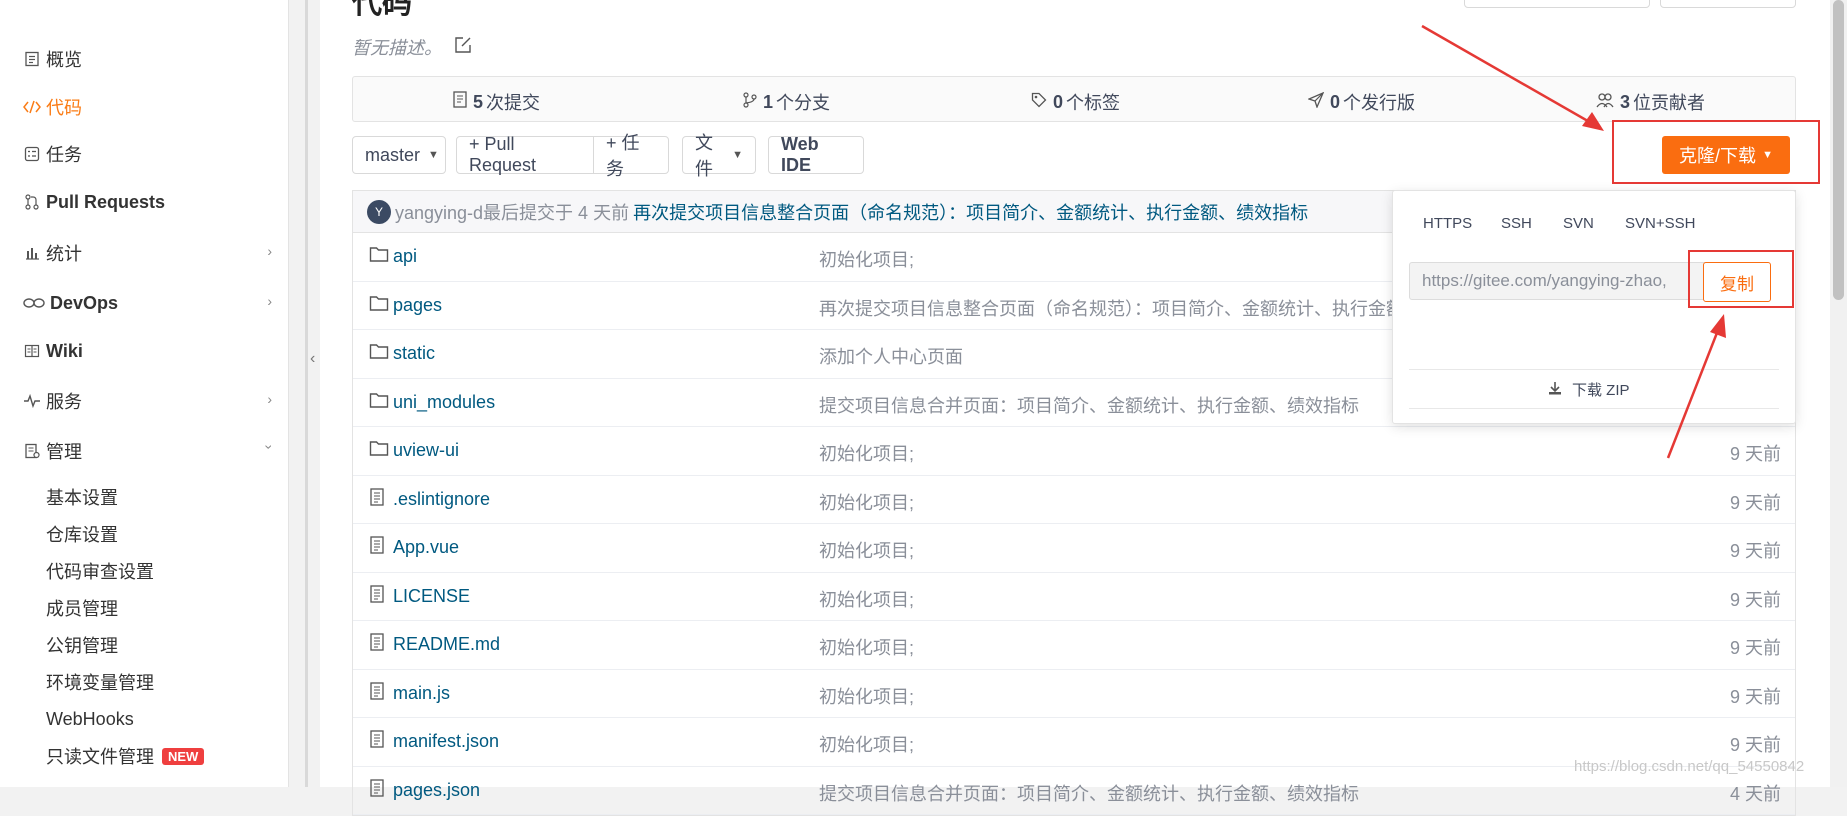 The height and width of the screenshot is (816, 1847). Describe the element at coordinates (1838, 150) in the screenshot. I see `scrollbar-thumb` at that location.